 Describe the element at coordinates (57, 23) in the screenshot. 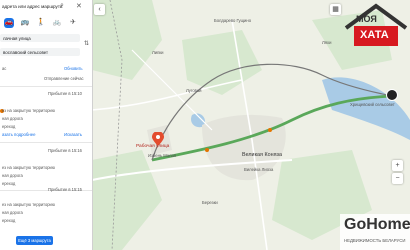

I see `bike-mode-icon: 🚲` at that location.